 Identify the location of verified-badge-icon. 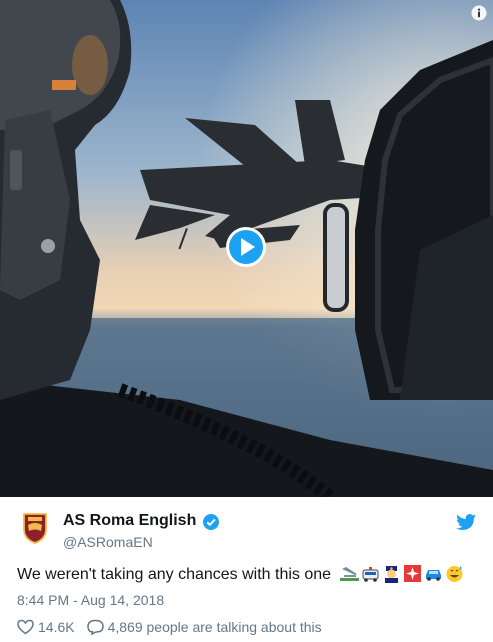
(211, 522).